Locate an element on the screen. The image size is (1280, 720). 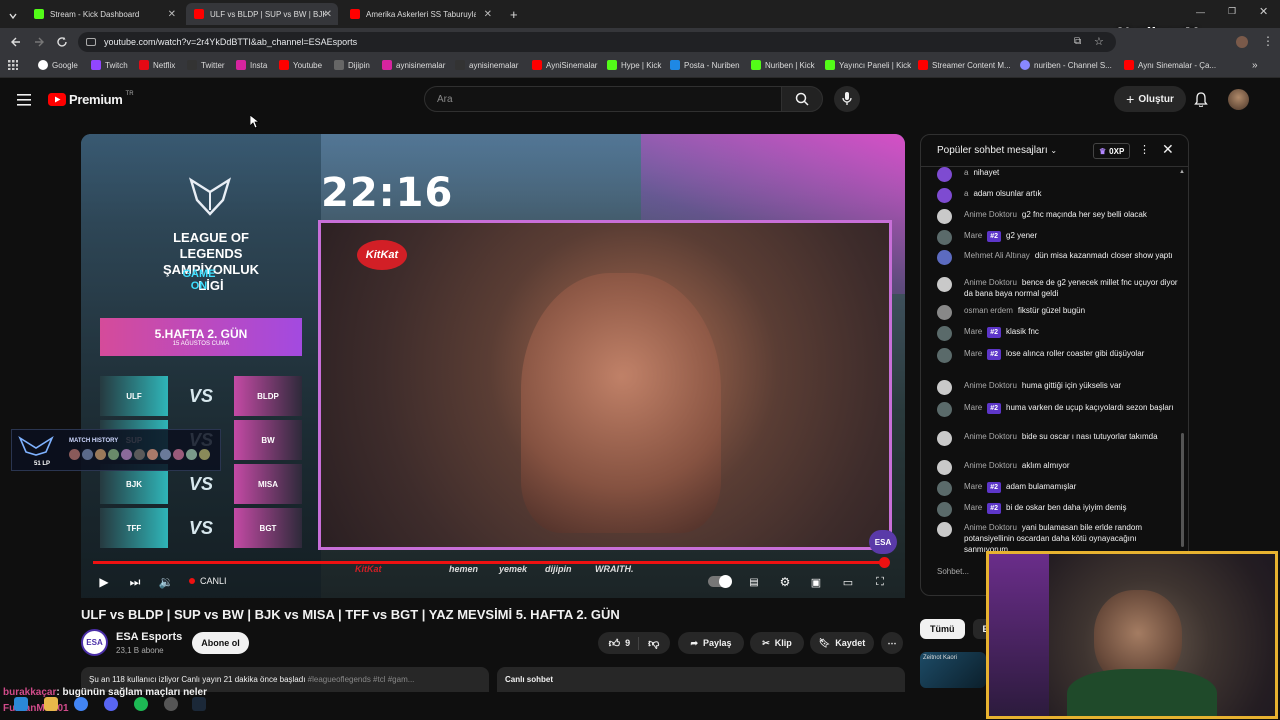
bookmark-aynisinemalar-2: aynisinemalar is located at coordinates (486, 65).